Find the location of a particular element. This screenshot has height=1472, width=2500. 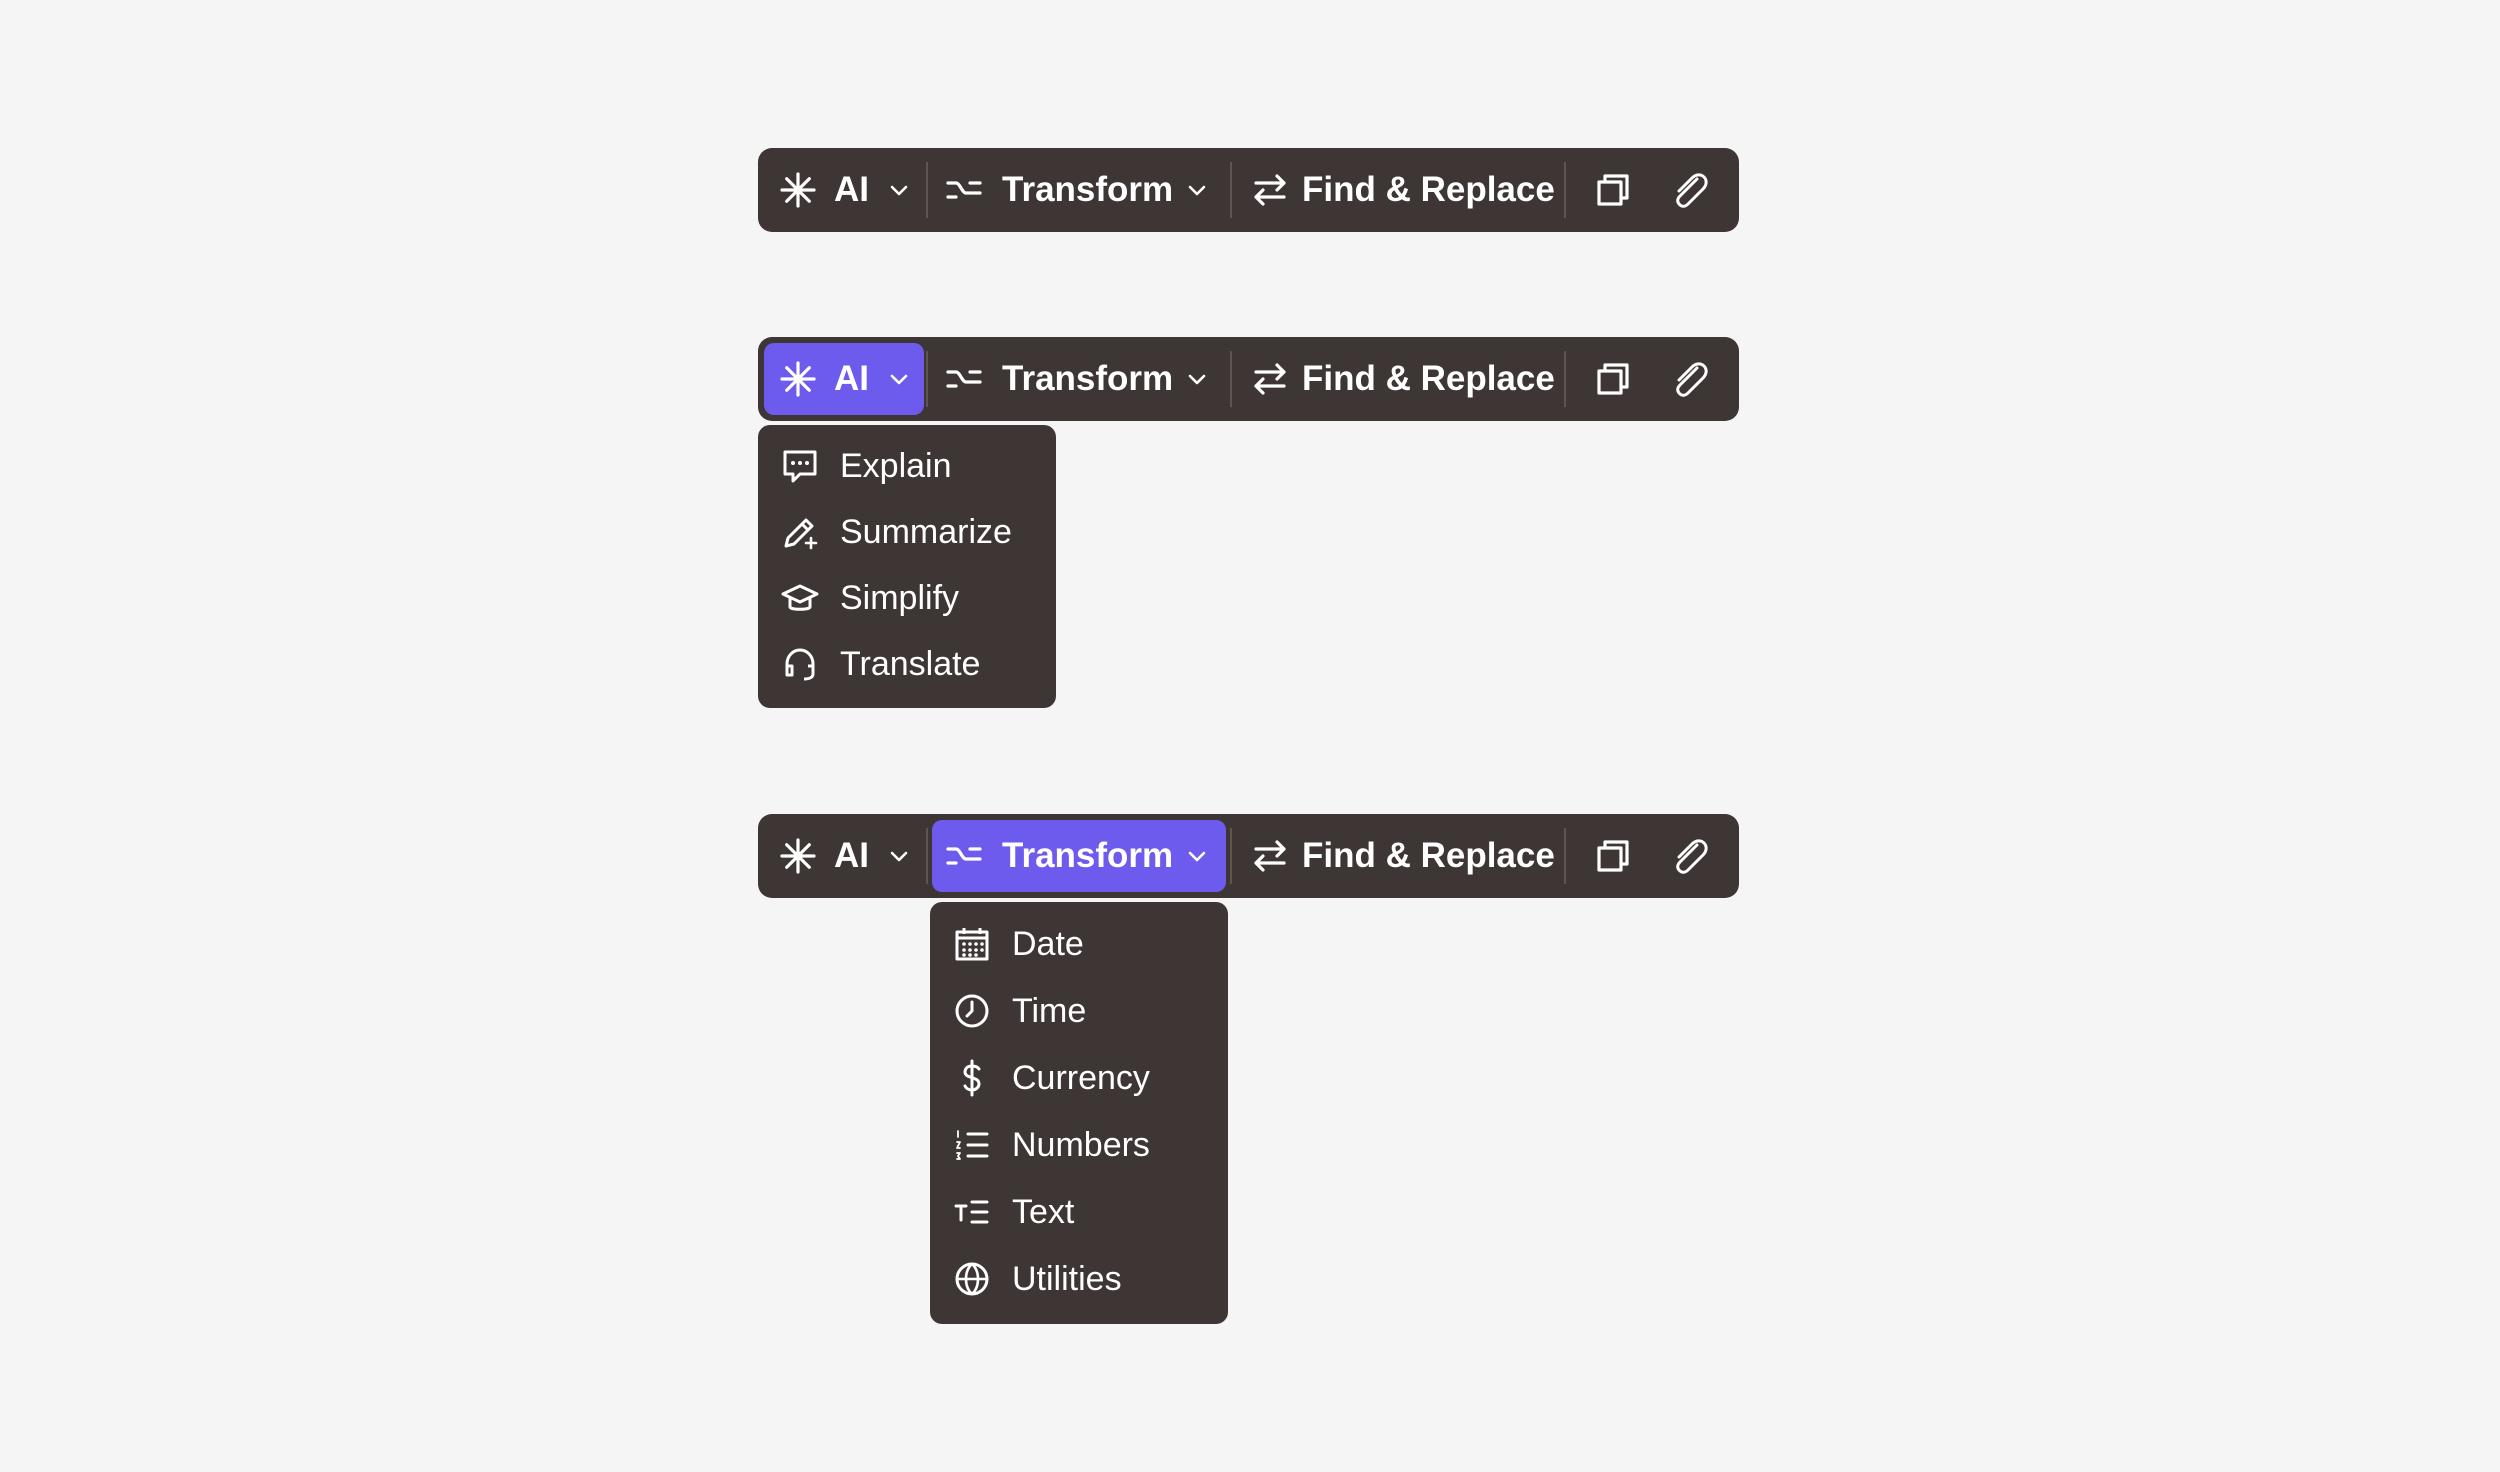

menu-item-utilities: Utilities is located at coordinates (1079, 1279).